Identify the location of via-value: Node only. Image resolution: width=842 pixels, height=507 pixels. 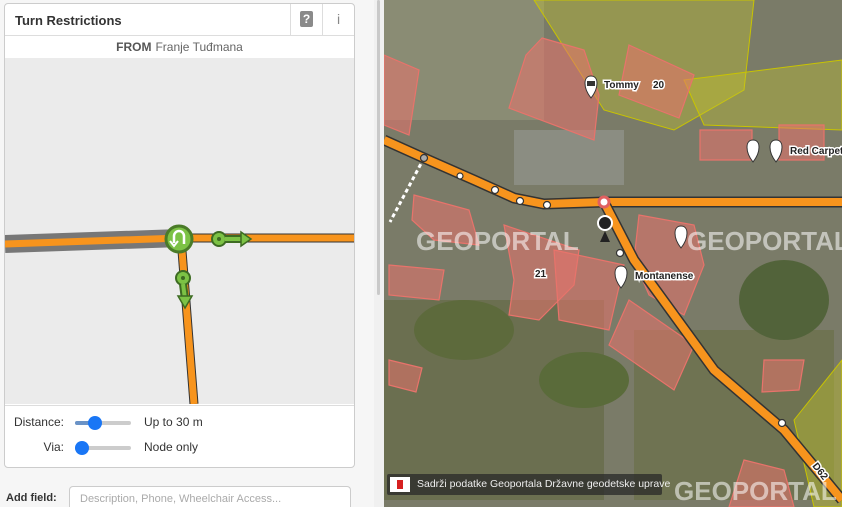
(171, 447).